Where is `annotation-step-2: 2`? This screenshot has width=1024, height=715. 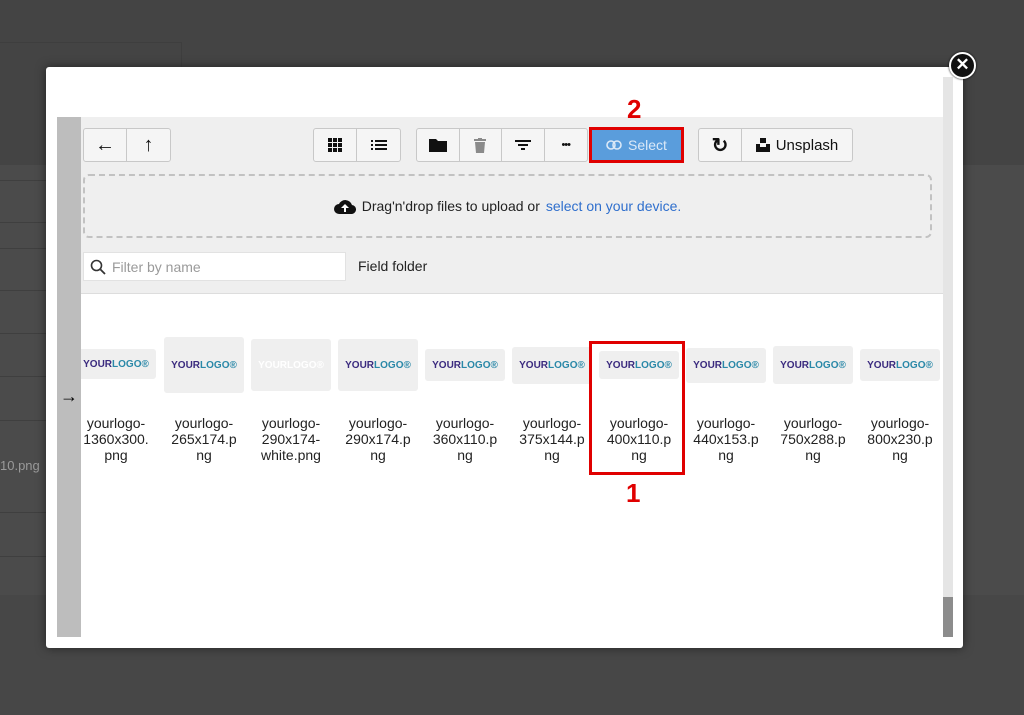
annotation-step-2: 2 is located at coordinates (634, 109).